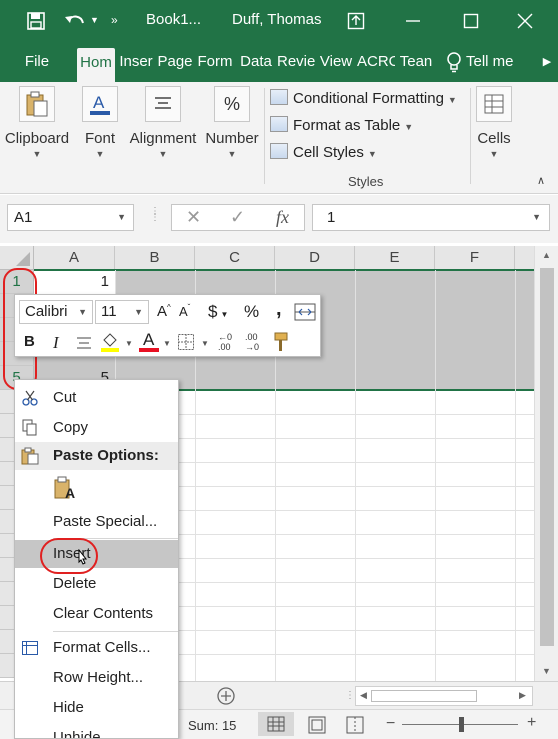 This screenshot has height=739, width=558. What do you see at coordinates (323, 152) in the screenshot?
I see `cell-styles-button: Cell Styles ▼` at bounding box center [323, 152].